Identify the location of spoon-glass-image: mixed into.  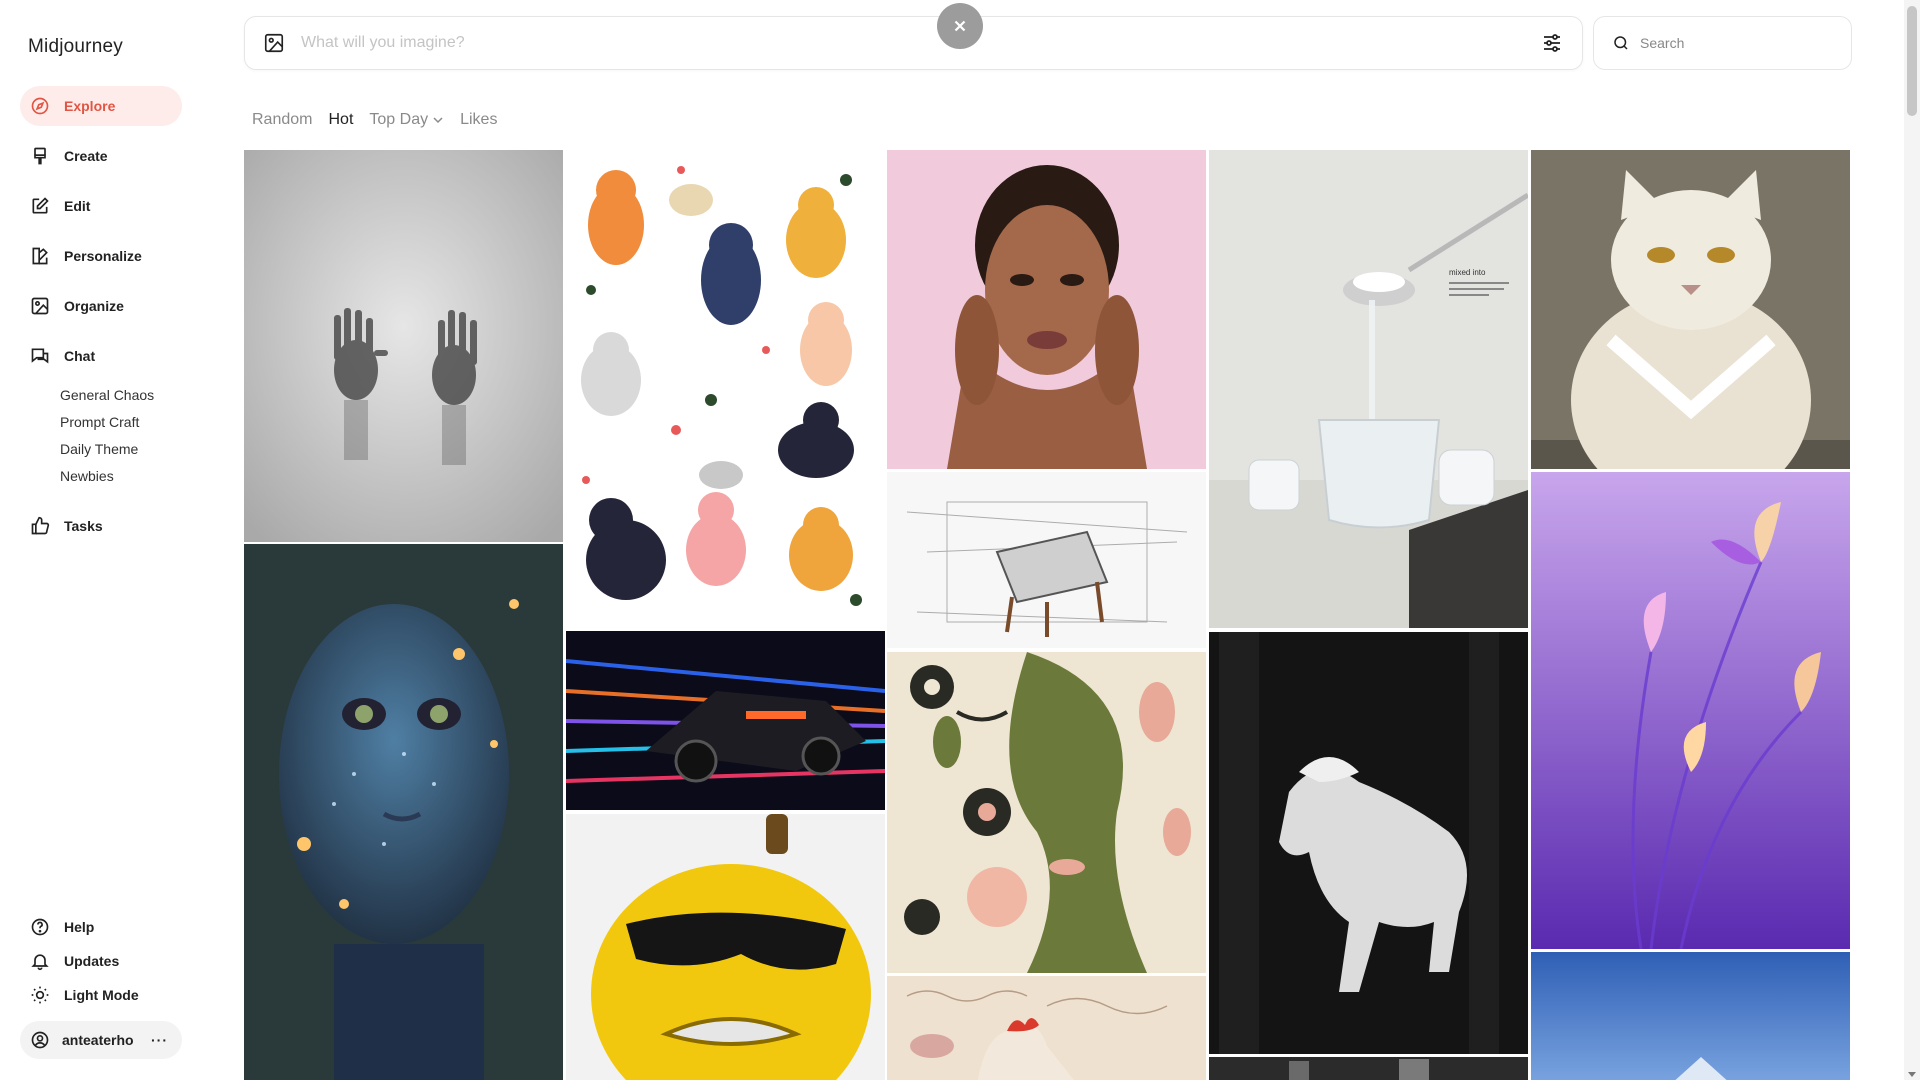
(1368, 389).